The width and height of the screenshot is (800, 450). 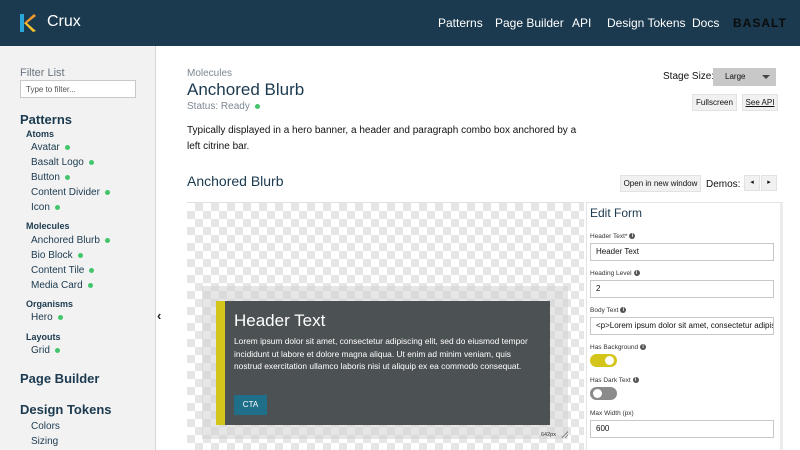 What do you see at coordinates (50, 147) in the screenshot?
I see `sidebar-item-avatar: Avatar` at bounding box center [50, 147].